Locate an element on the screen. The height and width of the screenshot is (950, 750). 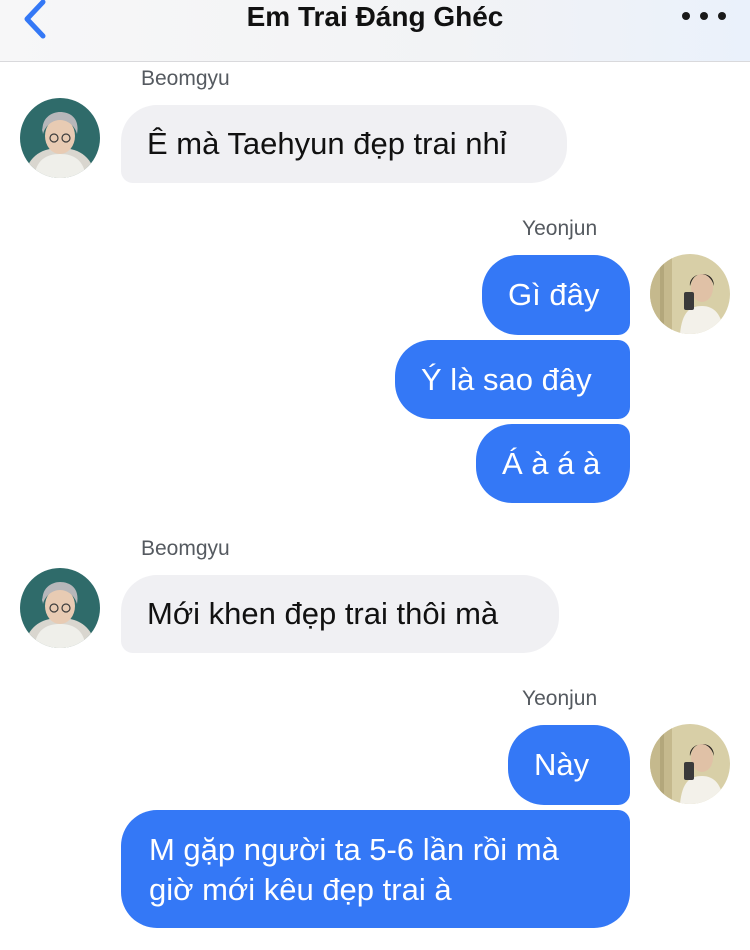
message-bubble-outgoing: Gì đây is located at coordinates (556, 295).